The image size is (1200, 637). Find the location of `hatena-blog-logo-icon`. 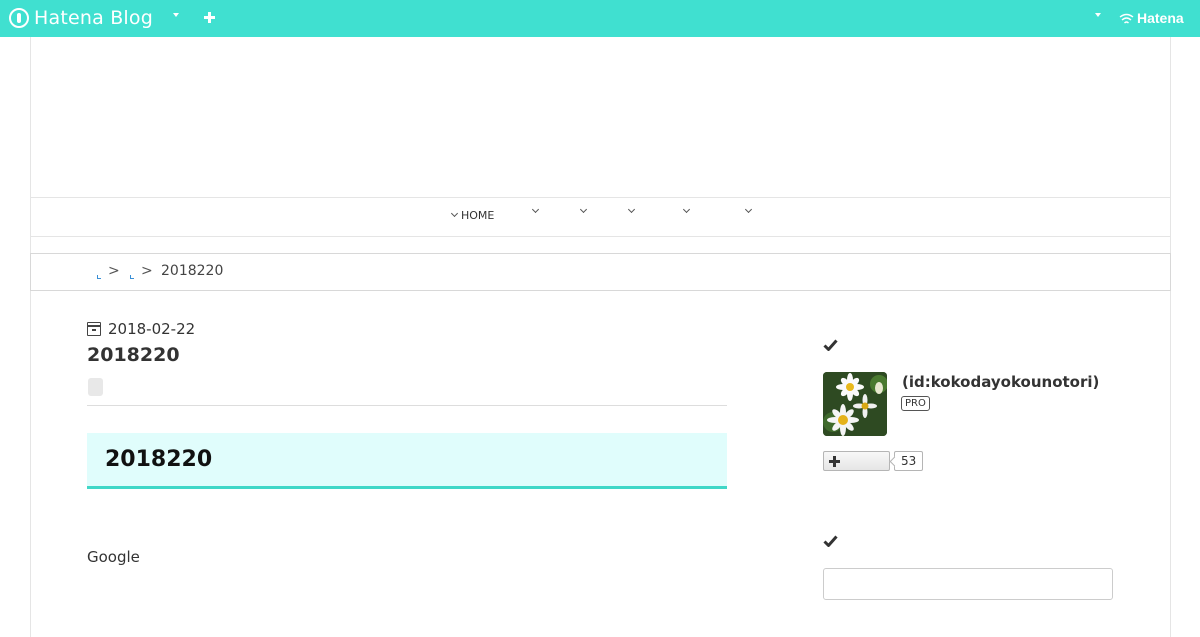

hatena-blog-logo-icon is located at coordinates (19, 18).